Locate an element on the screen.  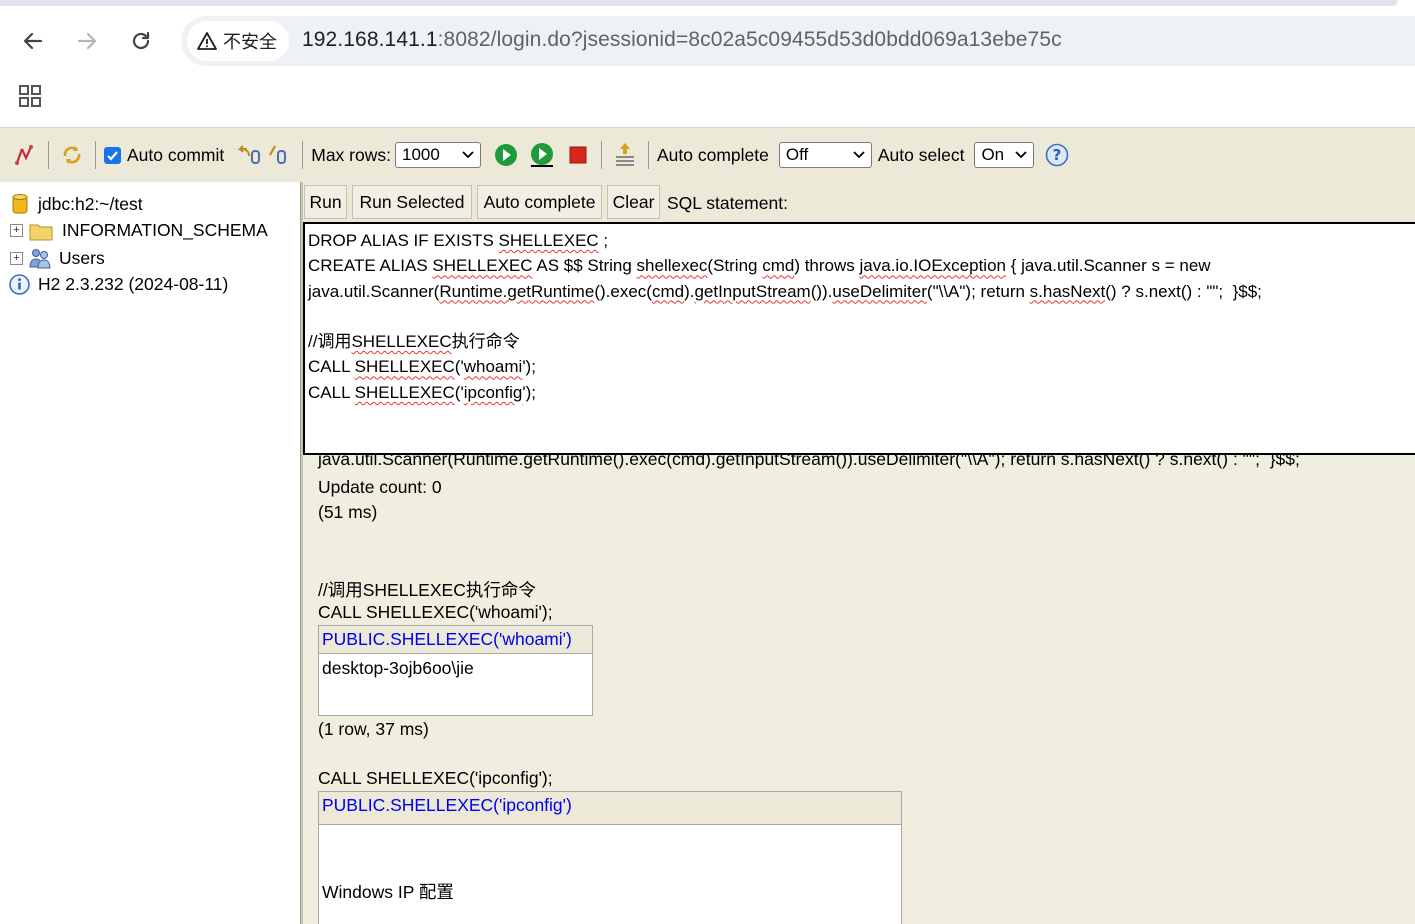
auto-complete-label: Auto complete is located at coordinates (712, 154).